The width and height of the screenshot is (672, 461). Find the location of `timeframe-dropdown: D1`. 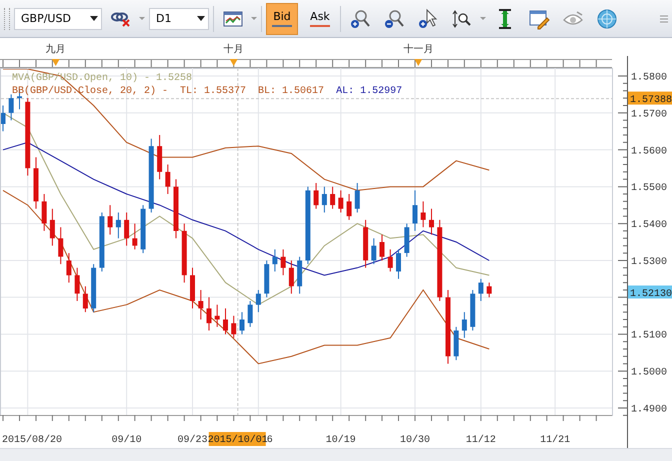

timeframe-dropdown: D1 is located at coordinates (179, 19).